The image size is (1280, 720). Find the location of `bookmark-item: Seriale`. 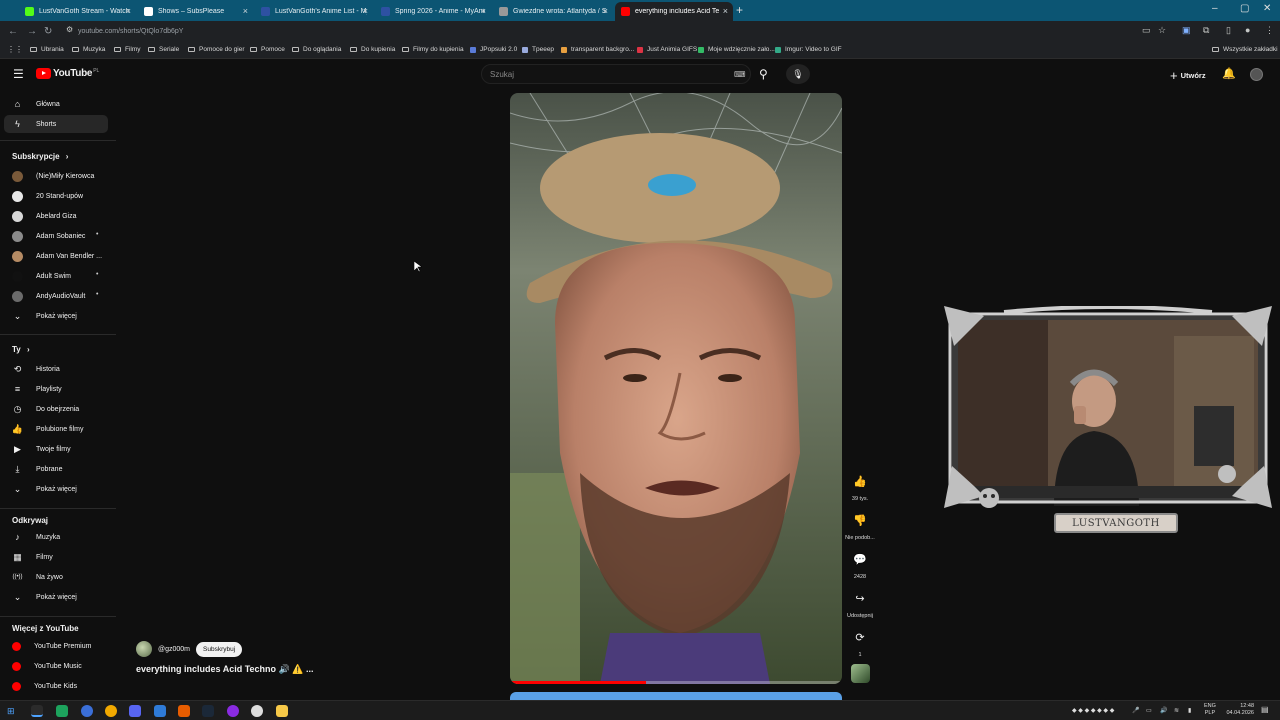

bookmark-item: Seriale is located at coordinates (163, 49).